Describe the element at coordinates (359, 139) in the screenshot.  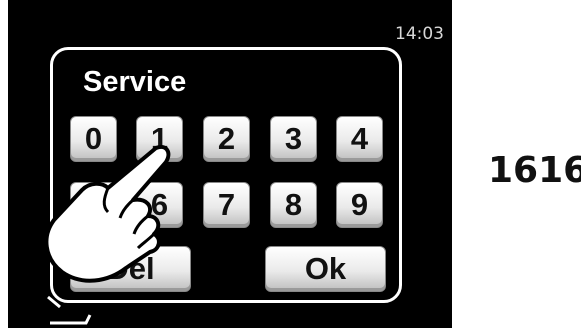
I see `key-4: 4` at that location.